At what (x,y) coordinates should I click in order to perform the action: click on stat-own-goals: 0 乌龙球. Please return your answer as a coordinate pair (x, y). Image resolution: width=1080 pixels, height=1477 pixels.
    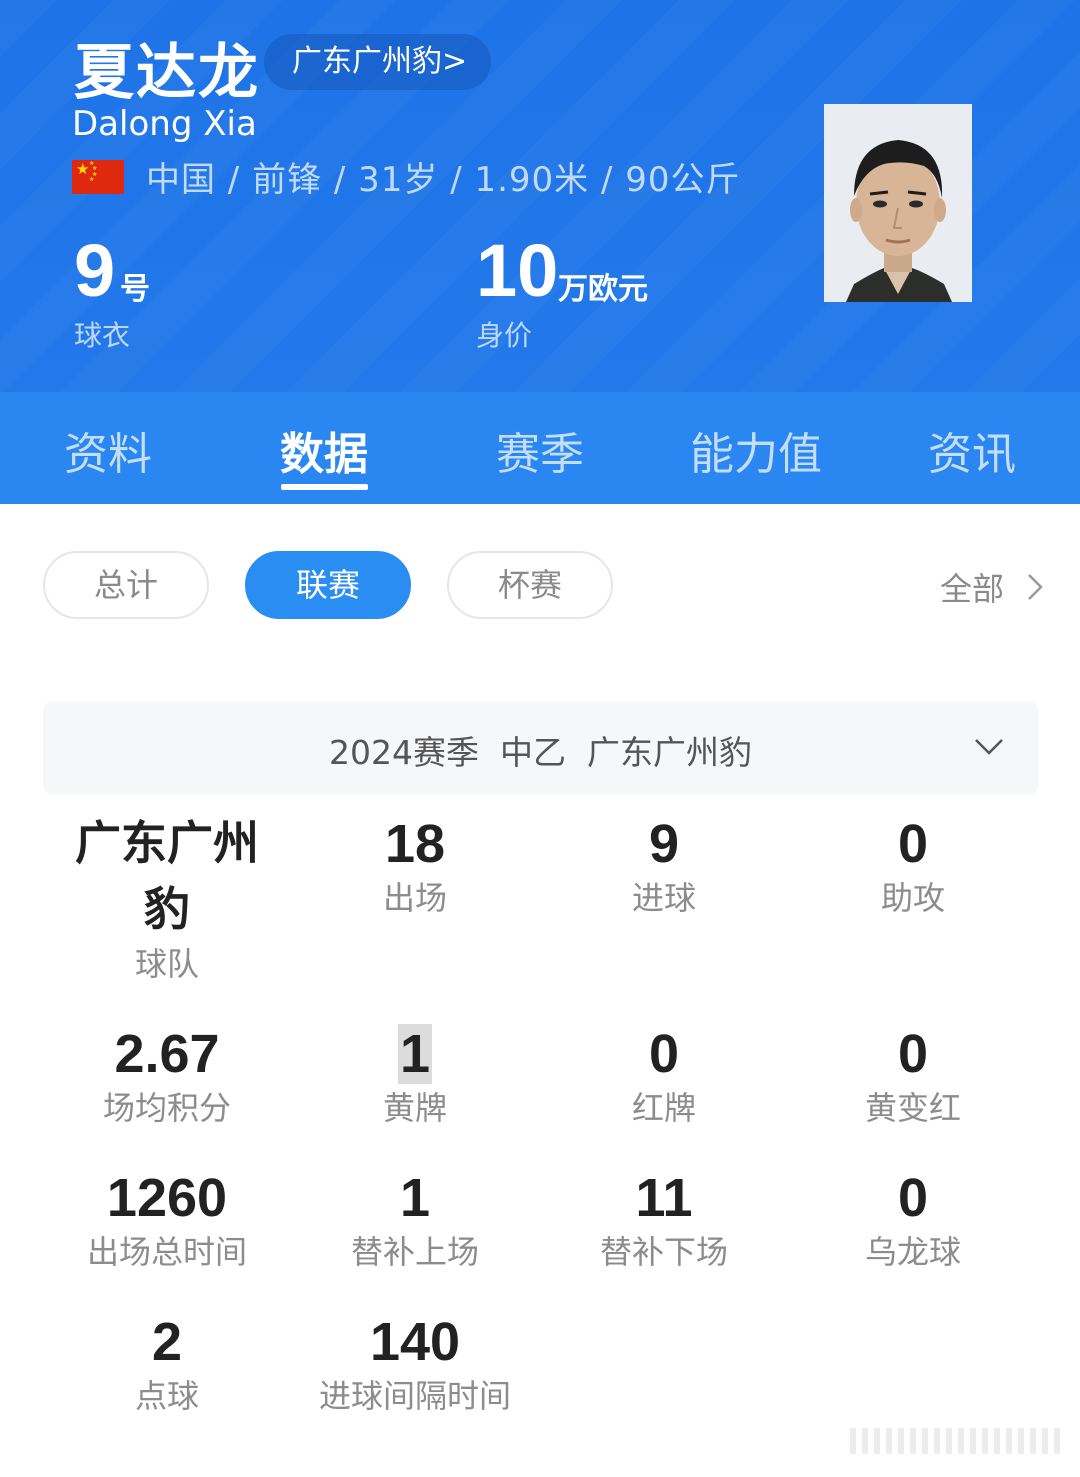
    Looking at the image, I should click on (913, 1219).